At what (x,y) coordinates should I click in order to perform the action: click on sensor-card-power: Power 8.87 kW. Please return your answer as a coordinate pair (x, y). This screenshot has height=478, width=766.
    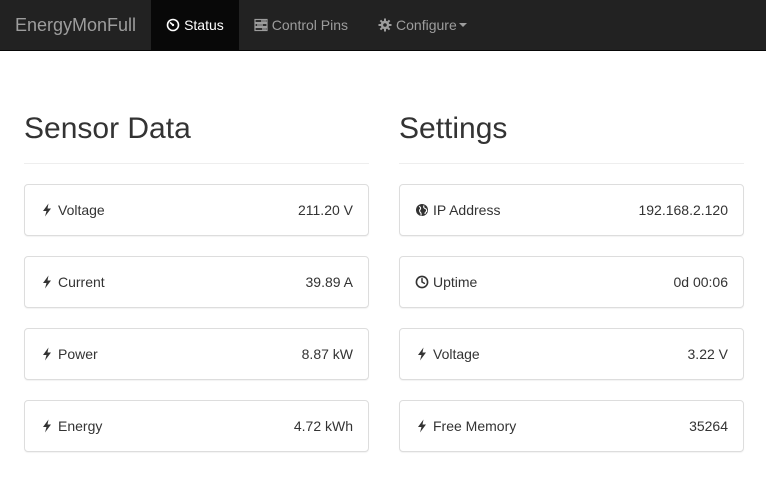
    Looking at the image, I should click on (196, 354).